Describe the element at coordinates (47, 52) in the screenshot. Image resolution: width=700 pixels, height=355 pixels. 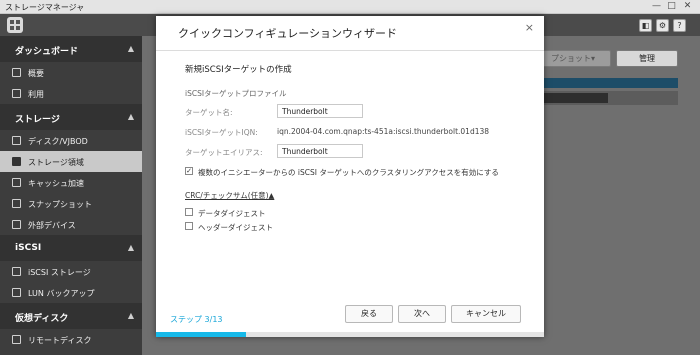
I see `section-label: ダッシュボード` at that location.